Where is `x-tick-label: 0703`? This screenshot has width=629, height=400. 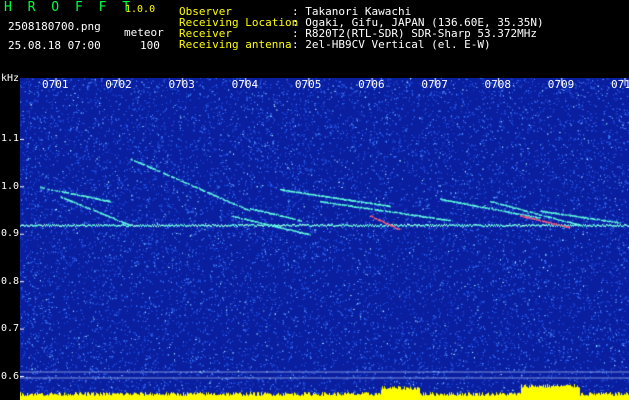
x-tick-label: 0703 is located at coordinates (181, 84).